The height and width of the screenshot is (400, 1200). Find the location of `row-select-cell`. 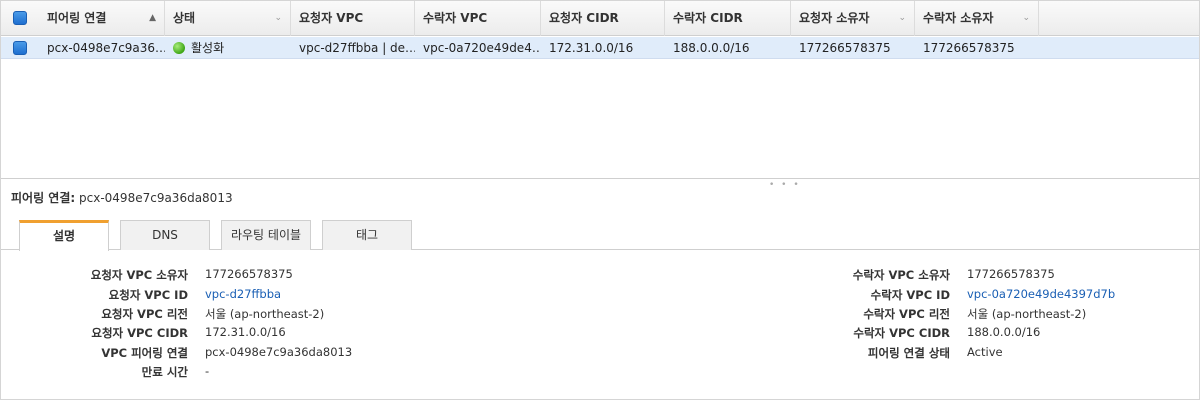

row-select-cell is located at coordinates (20, 47).